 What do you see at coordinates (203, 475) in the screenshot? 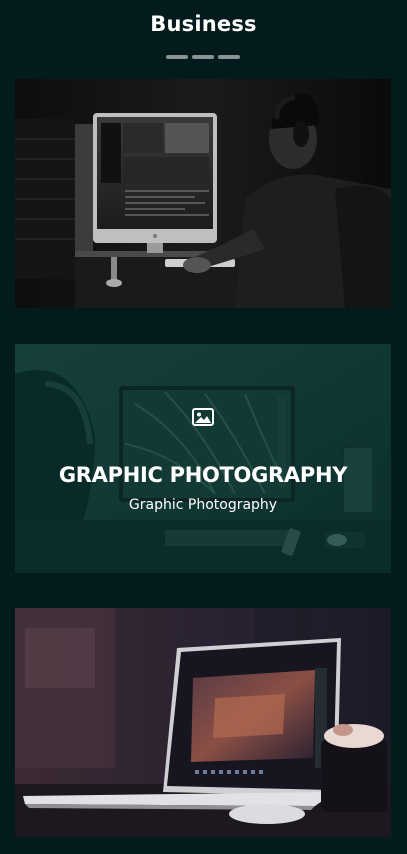
I see `portfolio-item-title: GRAPHIC PHOTOGRAPHY` at bounding box center [203, 475].